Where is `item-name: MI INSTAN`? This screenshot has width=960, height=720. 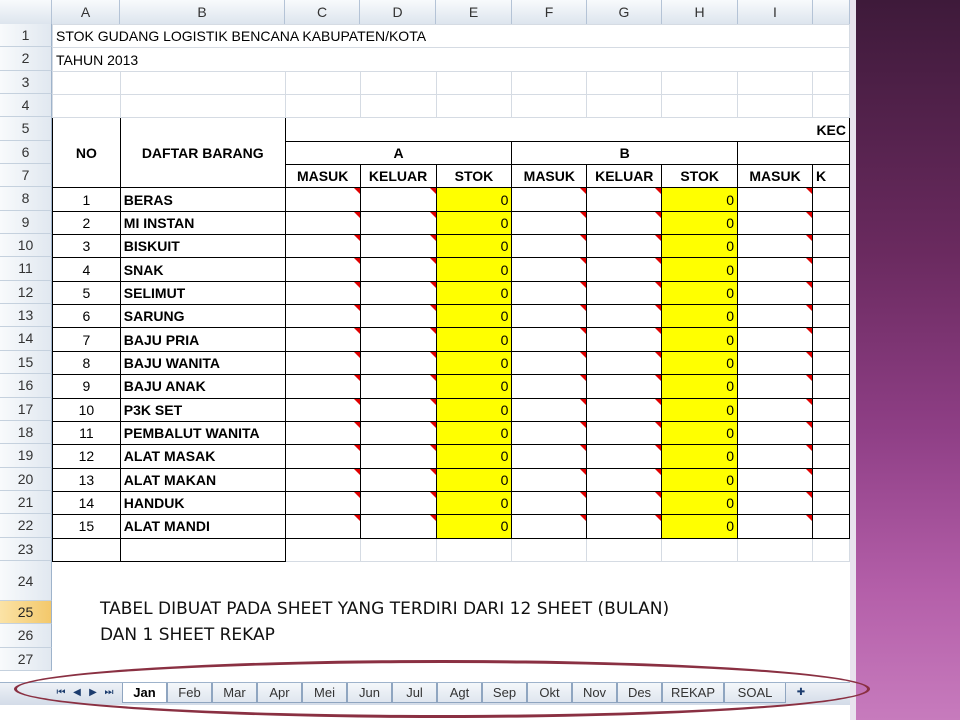
item-name: MI INSTAN is located at coordinates (202, 223).